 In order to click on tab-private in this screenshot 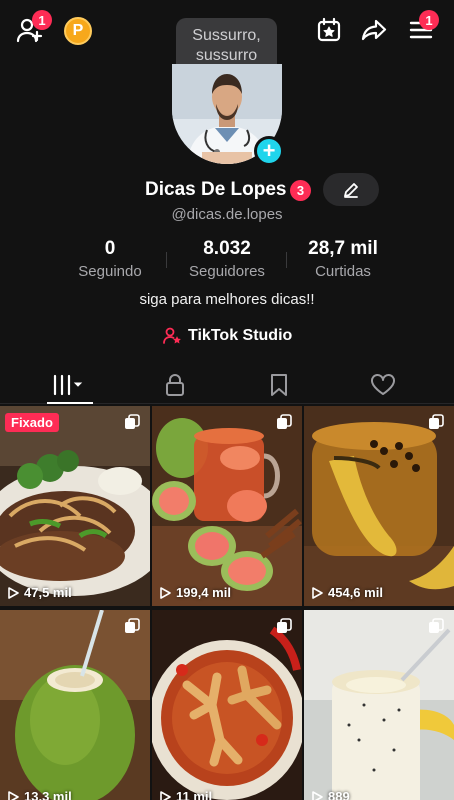, I will do `click(175, 384)`.